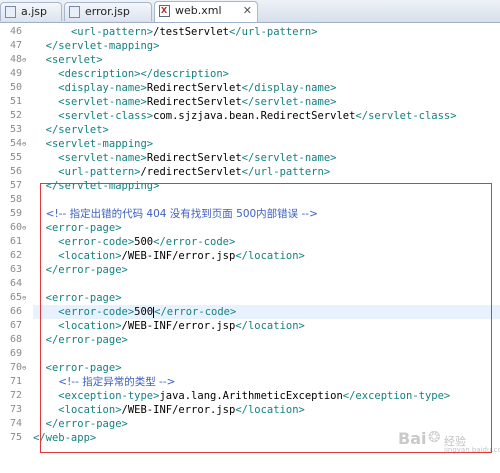 Image resolution: width=500 pixels, height=473 pixels. What do you see at coordinates (15, 353) in the screenshot?
I see `line-number: 69` at bounding box center [15, 353].